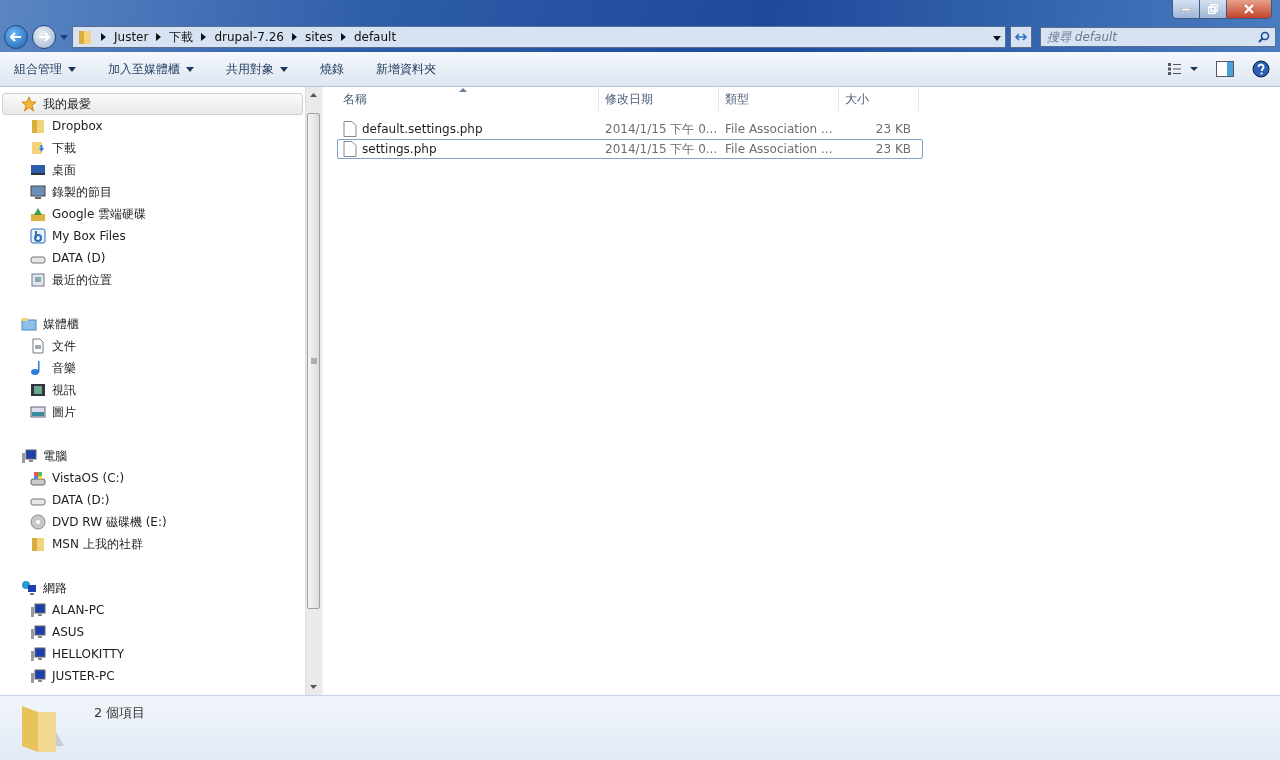 The width and height of the screenshot is (1280, 760). I want to click on address-bar: Juster 下載 drupal-7.26 sites default, so click(539, 37).